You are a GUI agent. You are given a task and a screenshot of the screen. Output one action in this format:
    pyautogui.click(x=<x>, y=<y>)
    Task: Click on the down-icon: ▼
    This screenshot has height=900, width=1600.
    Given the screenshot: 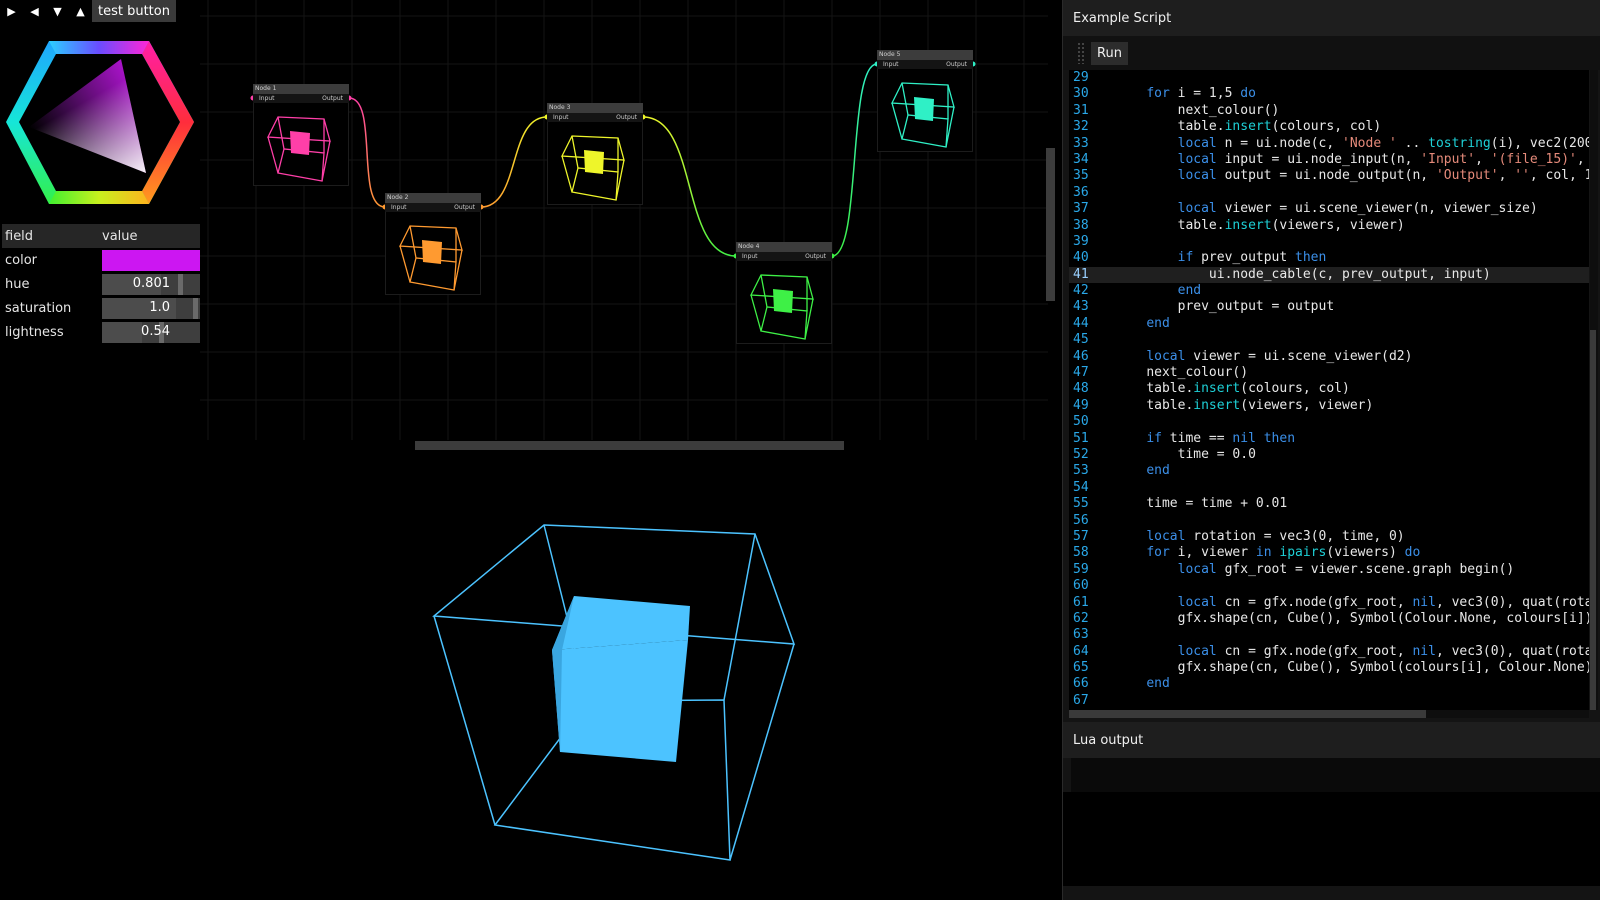 What is the action you would take?
    pyautogui.click(x=57, y=11)
    